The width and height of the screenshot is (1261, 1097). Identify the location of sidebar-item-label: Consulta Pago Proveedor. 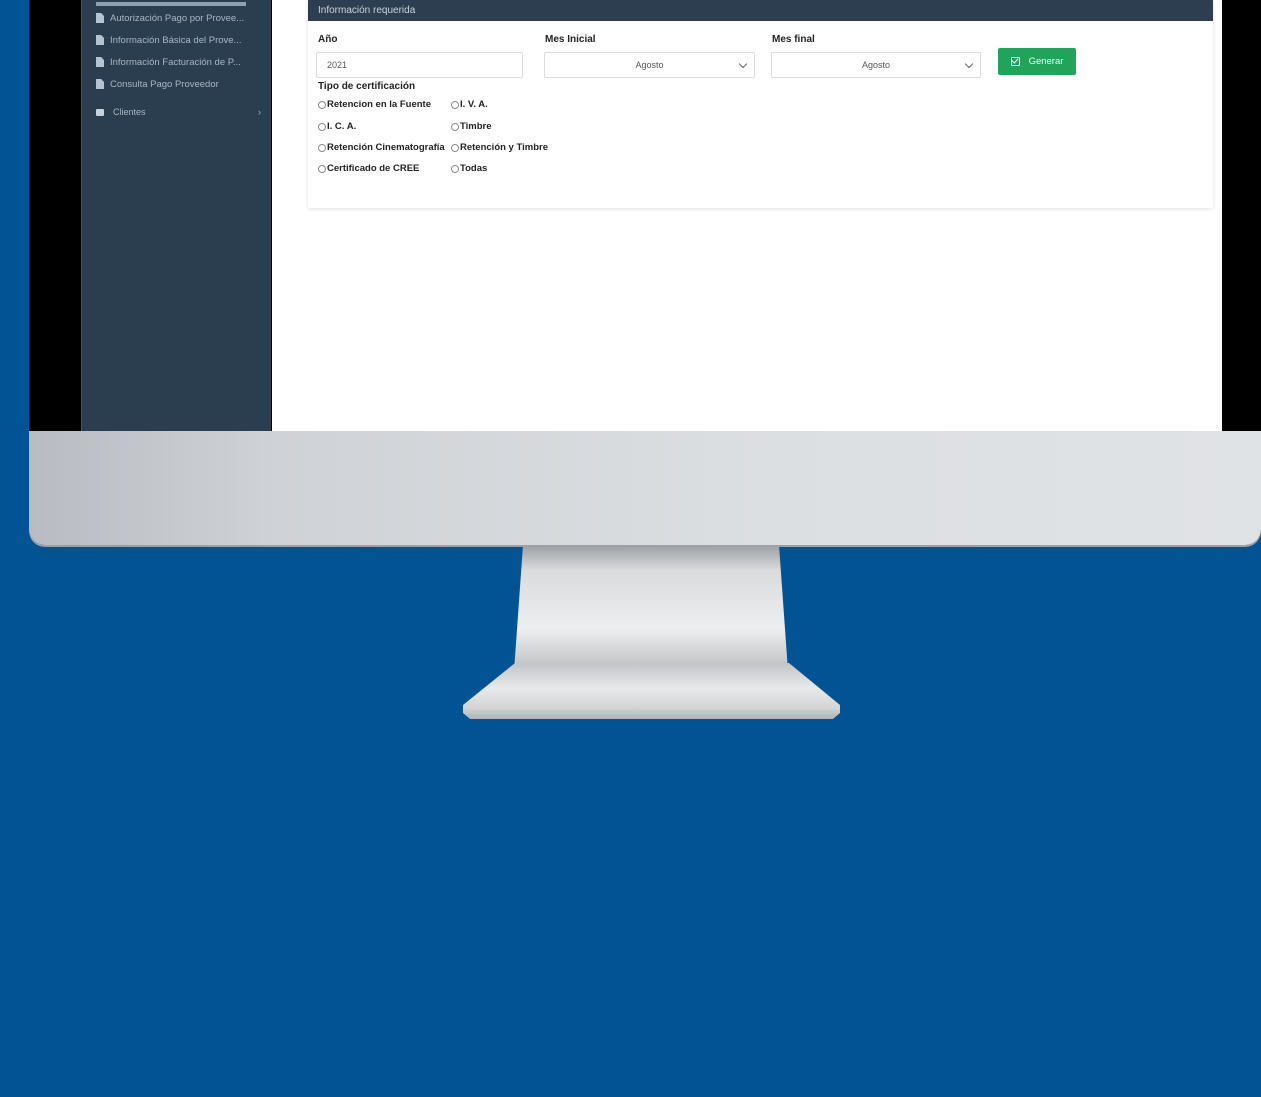
(164, 84).